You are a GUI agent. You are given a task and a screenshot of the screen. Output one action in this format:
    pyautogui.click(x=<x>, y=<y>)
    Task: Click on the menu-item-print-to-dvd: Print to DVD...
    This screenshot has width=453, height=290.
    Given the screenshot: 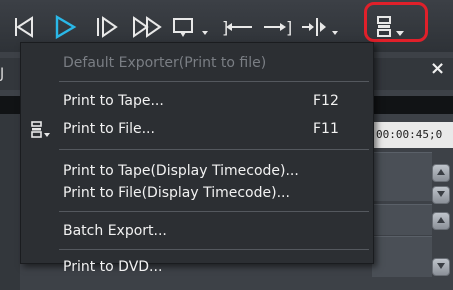 What is the action you would take?
    pyautogui.click(x=197, y=265)
    